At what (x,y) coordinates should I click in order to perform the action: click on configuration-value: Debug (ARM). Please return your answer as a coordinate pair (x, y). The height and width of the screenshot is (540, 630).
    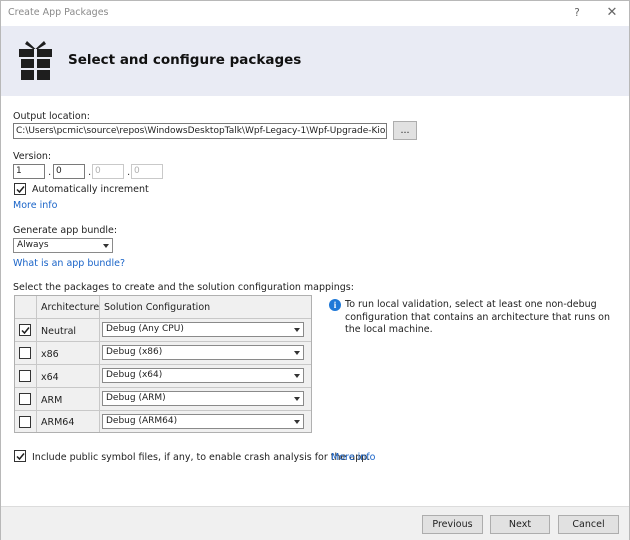
    Looking at the image, I should click on (136, 398).